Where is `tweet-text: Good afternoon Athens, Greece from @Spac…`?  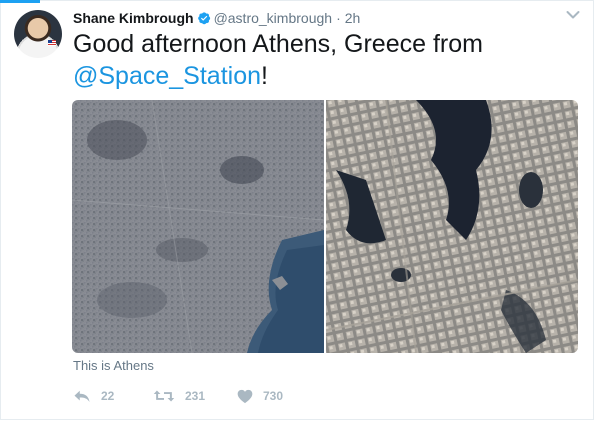
tweet-text: Good afternoon Athens, Greece from @Spac… is located at coordinates (323, 60).